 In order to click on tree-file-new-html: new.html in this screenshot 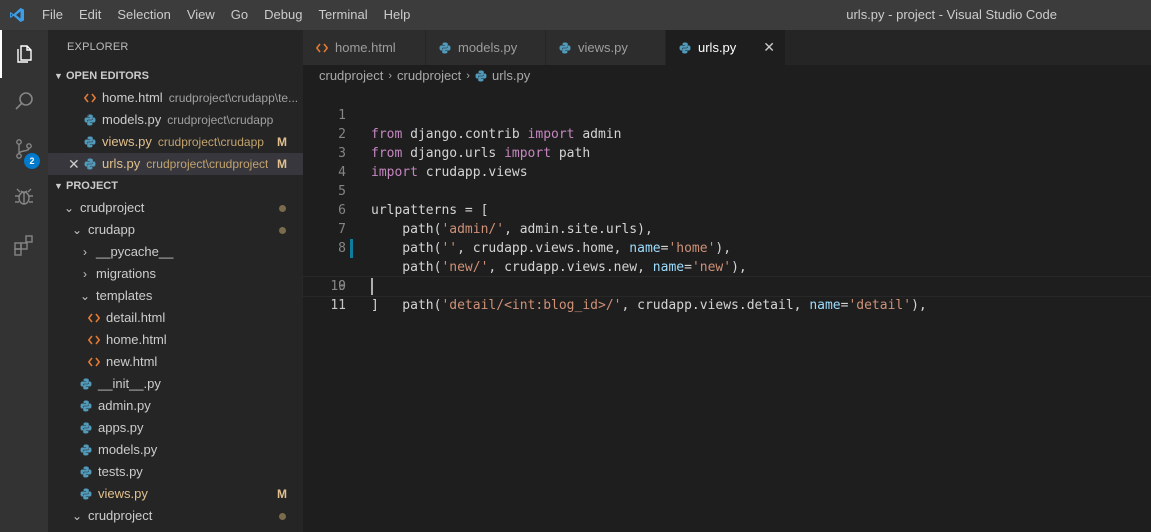, I will do `click(175, 362)`.